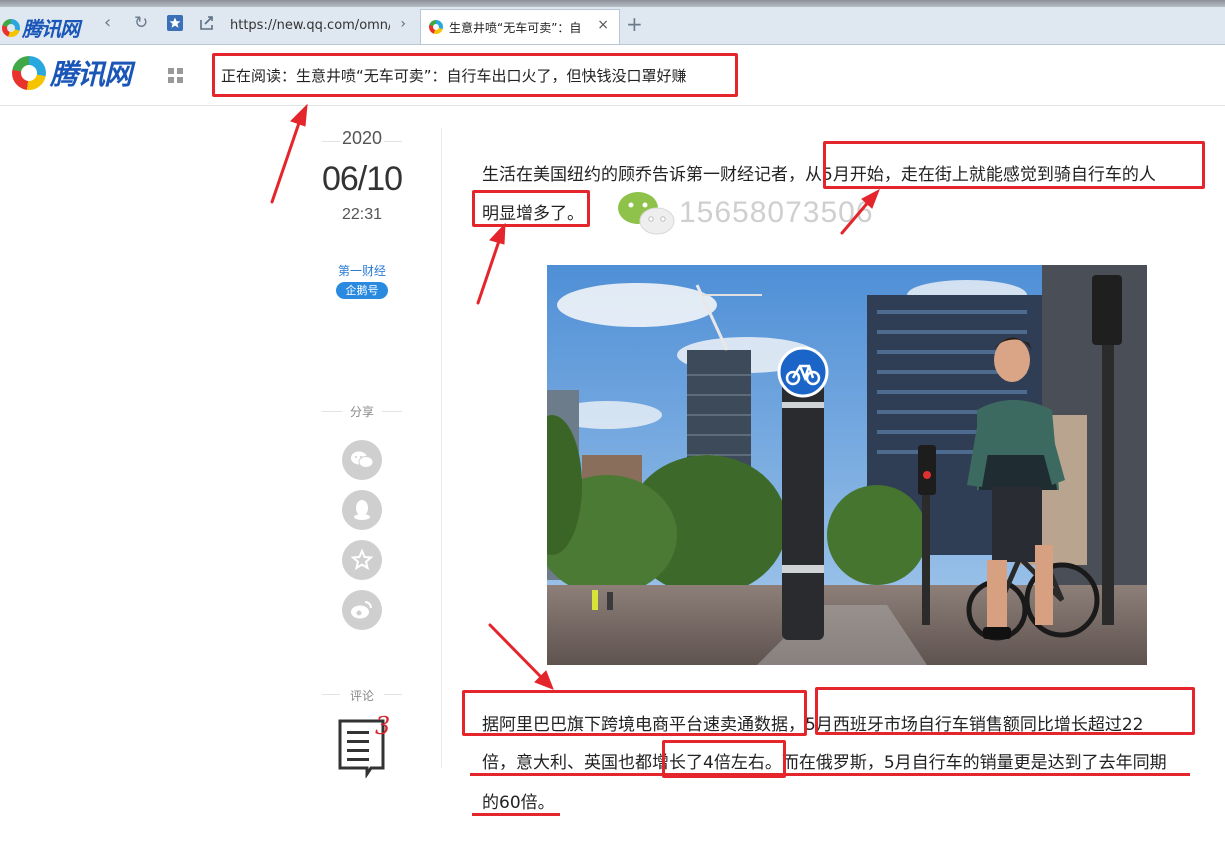  I want to click on qq-penguin-icon, so click(362, 510).